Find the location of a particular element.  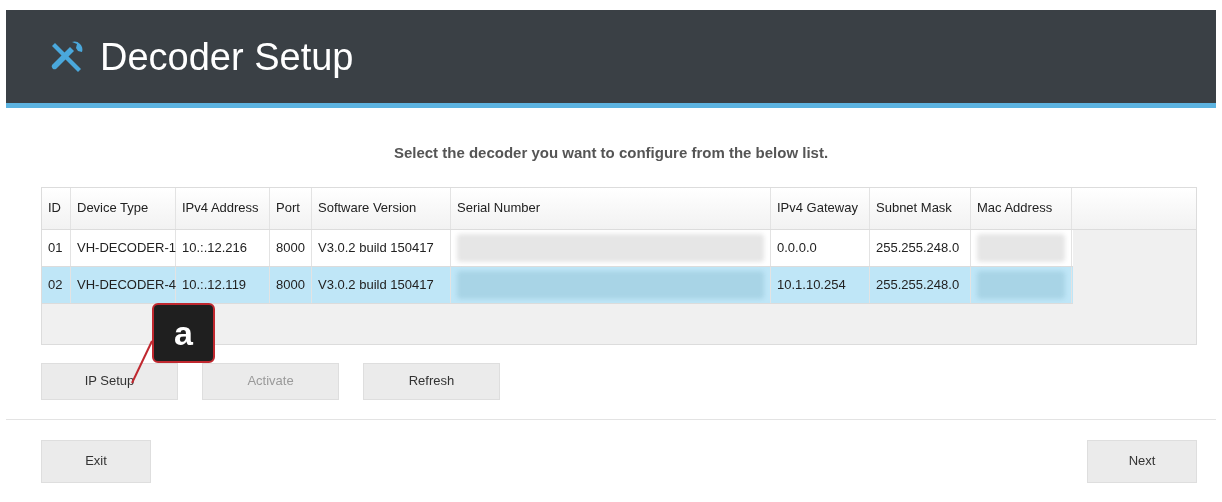

column-header: IPv4 Address is located at coordinates (220, 208).